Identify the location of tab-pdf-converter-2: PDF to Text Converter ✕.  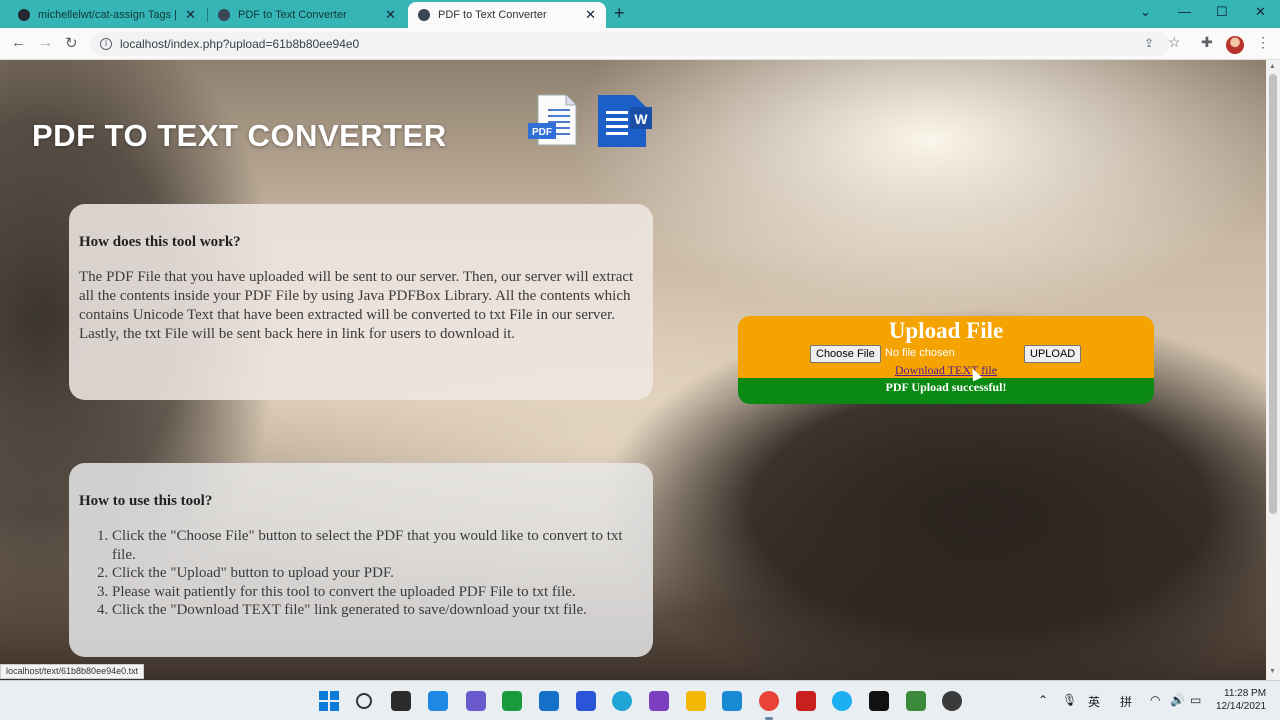
(507, 15).